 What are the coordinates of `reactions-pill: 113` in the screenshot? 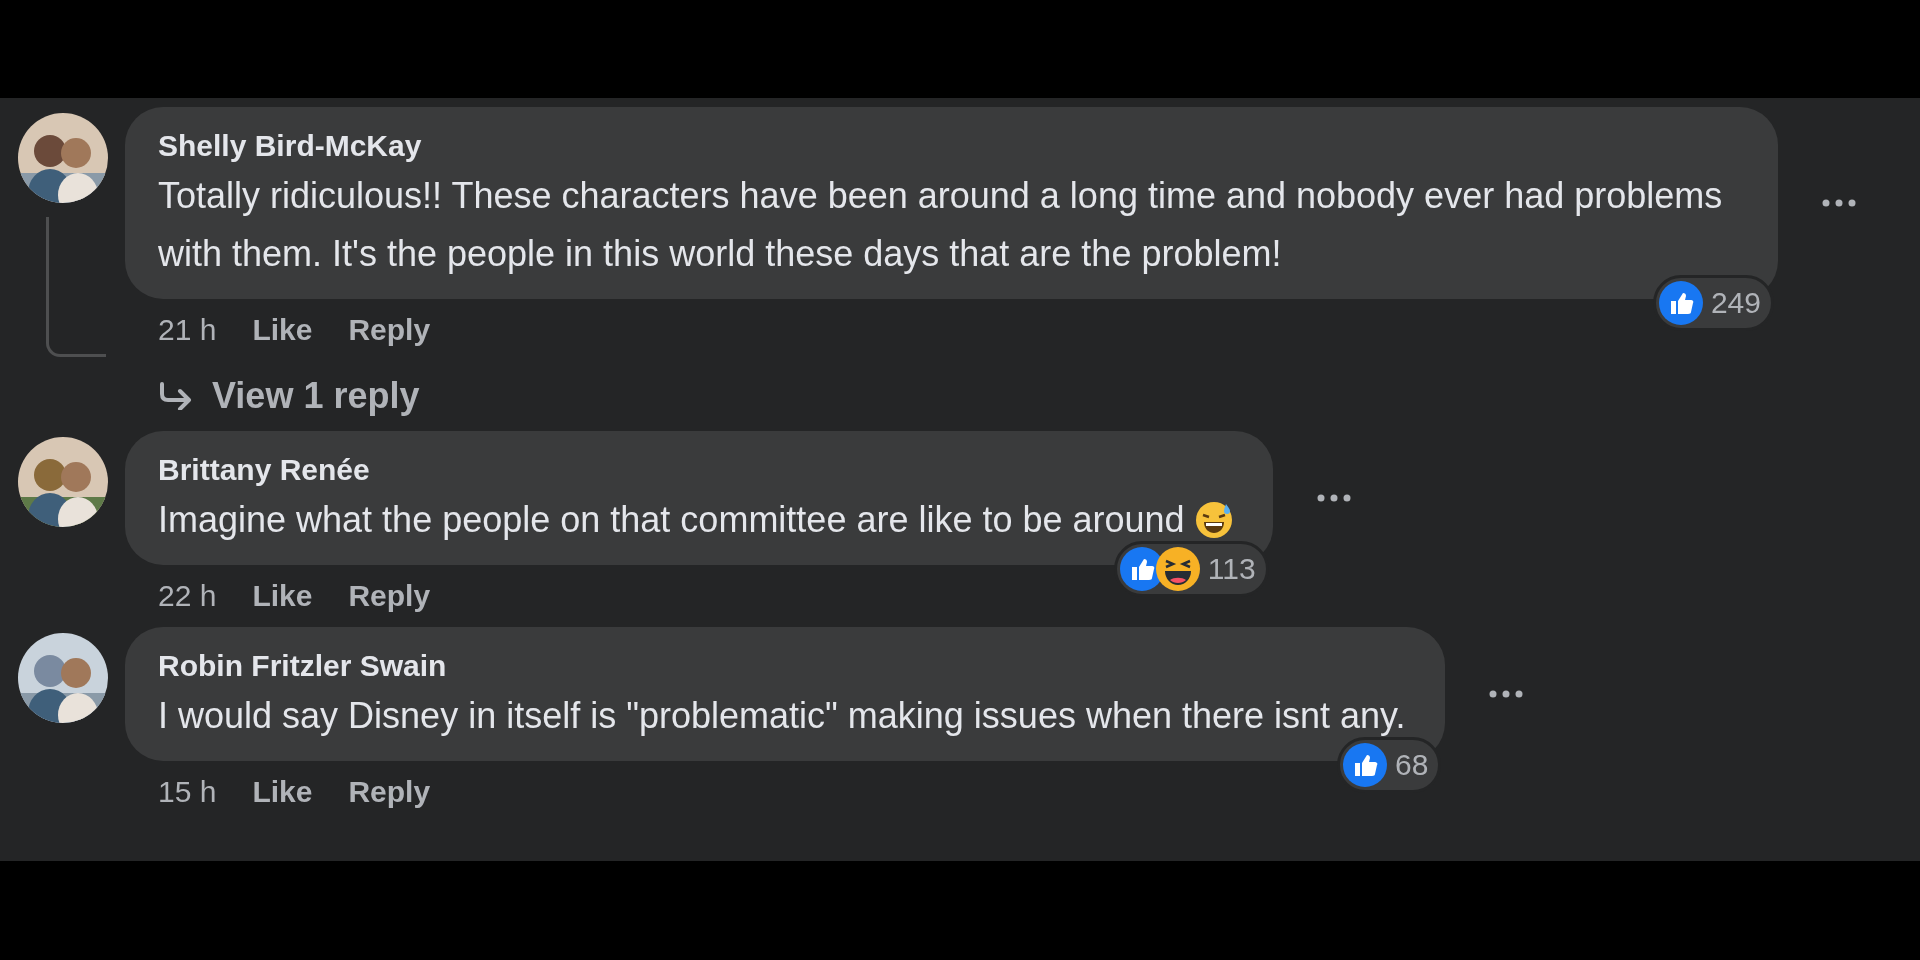 It's located at (1191, 569).